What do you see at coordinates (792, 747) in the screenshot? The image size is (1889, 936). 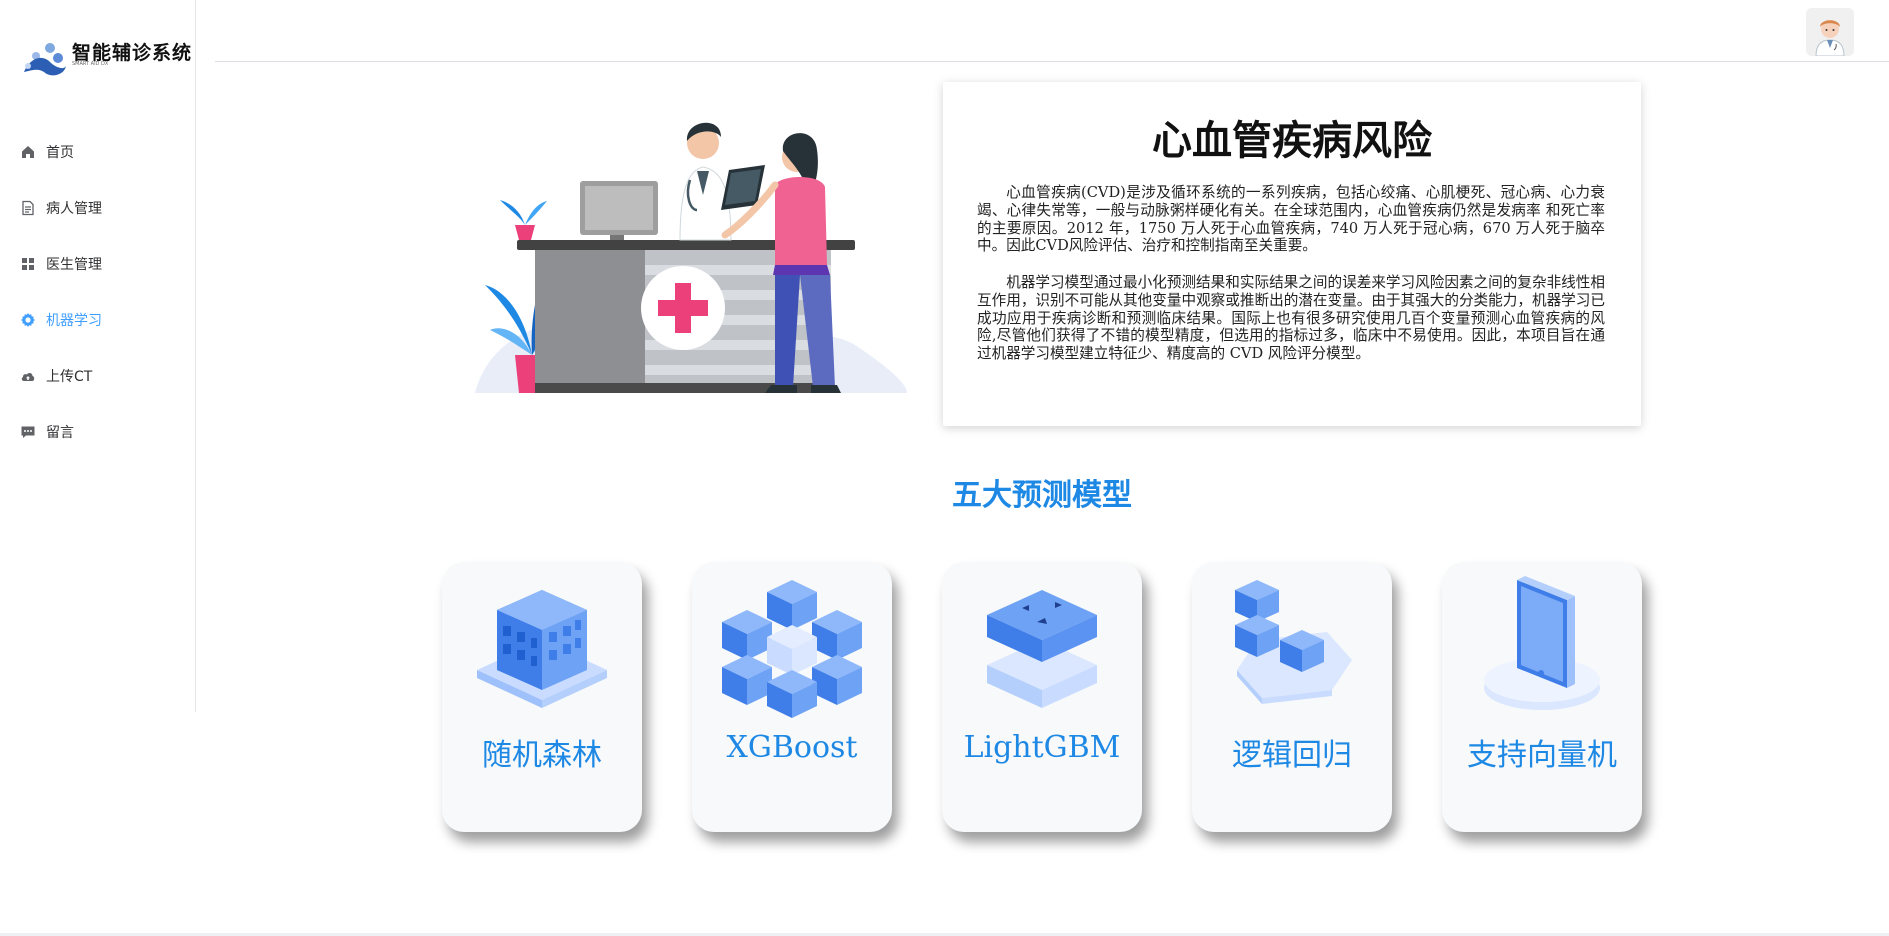 I see `model-label: XGBoost` at bounding box center [792, 747].